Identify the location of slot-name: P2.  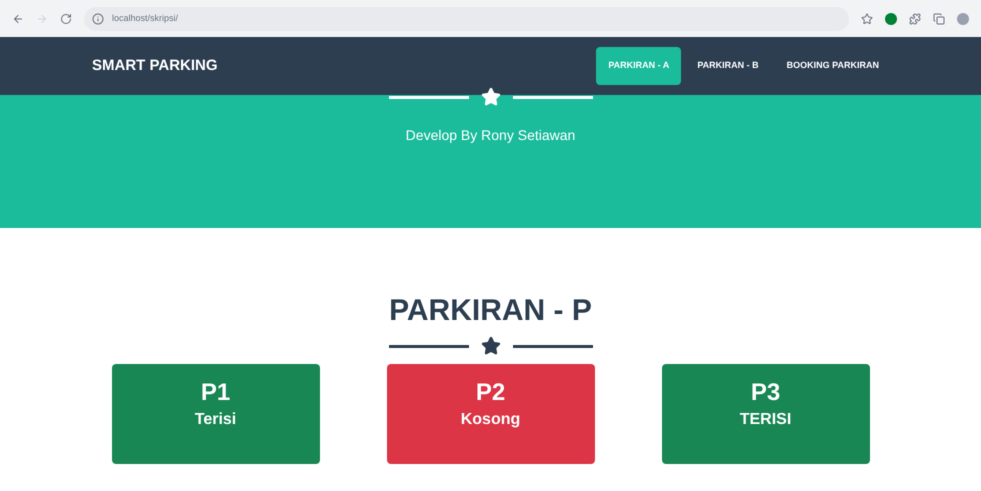
(491, 393).